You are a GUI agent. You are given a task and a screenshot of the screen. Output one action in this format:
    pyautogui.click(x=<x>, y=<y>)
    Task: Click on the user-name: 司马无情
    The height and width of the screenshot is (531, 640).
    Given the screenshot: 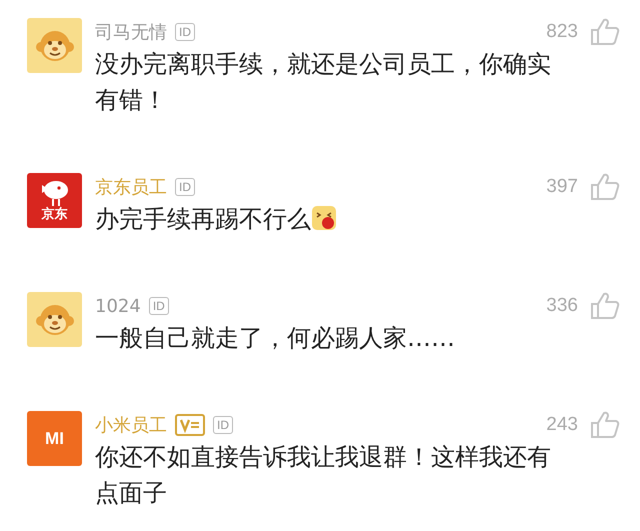 What is the action you would take?
    pyautogui.click(x=131, y=32)
    